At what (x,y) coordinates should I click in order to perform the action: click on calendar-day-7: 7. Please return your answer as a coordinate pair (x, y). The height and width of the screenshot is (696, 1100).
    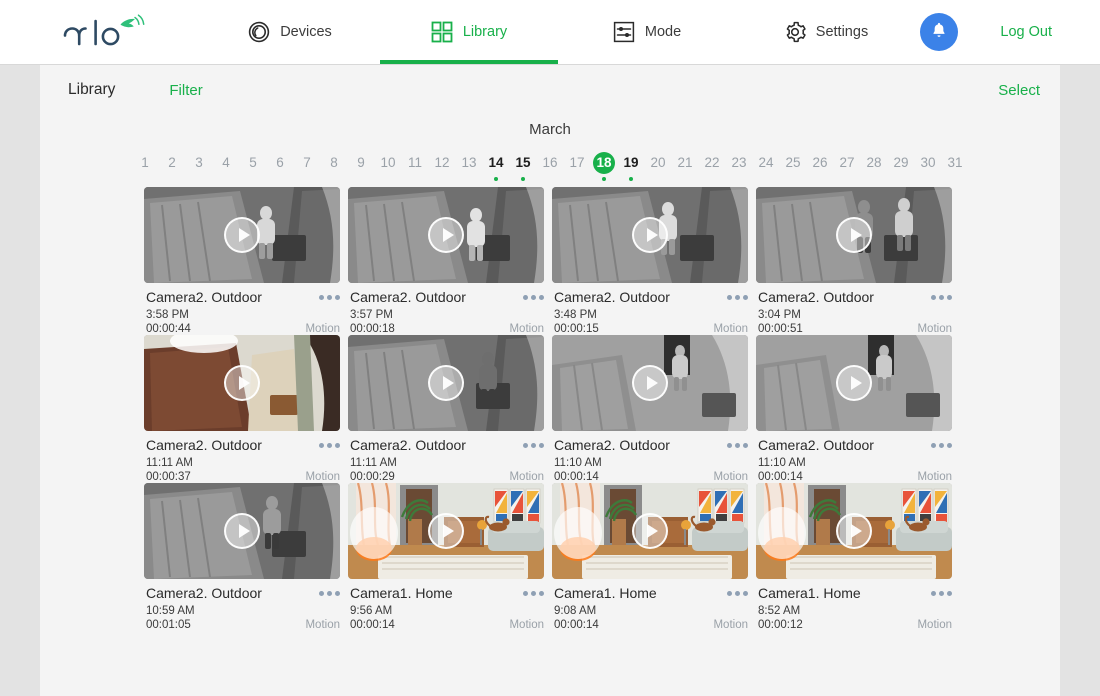
    Looking at the image, I should click on (307, 166).